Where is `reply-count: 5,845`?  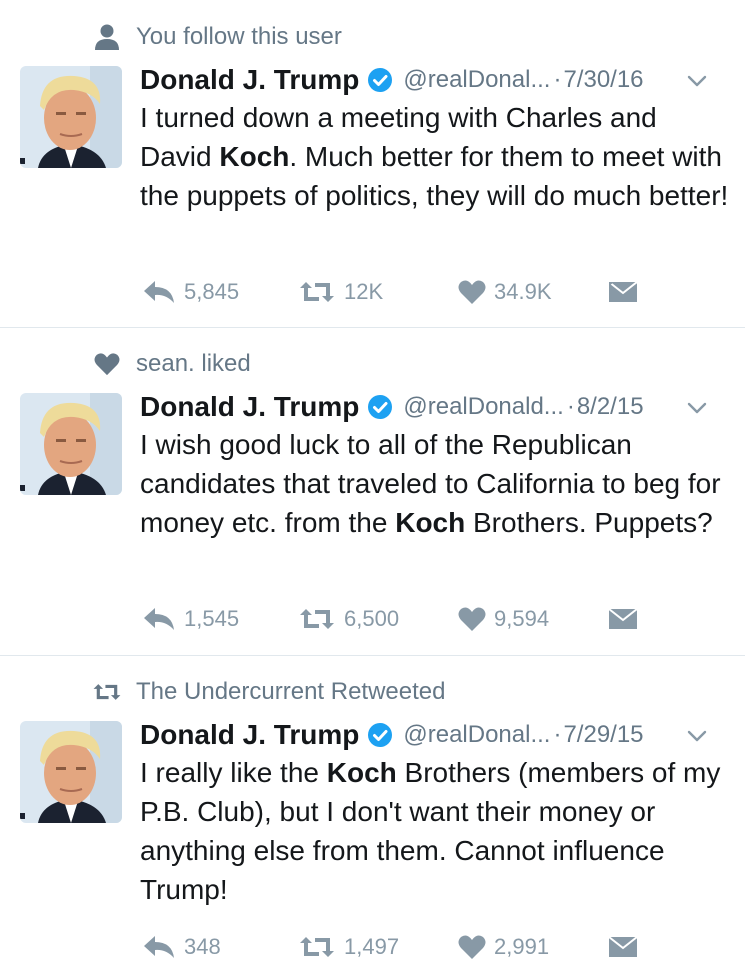
reply-count: 5,845 is located at coordinates (212, 291).